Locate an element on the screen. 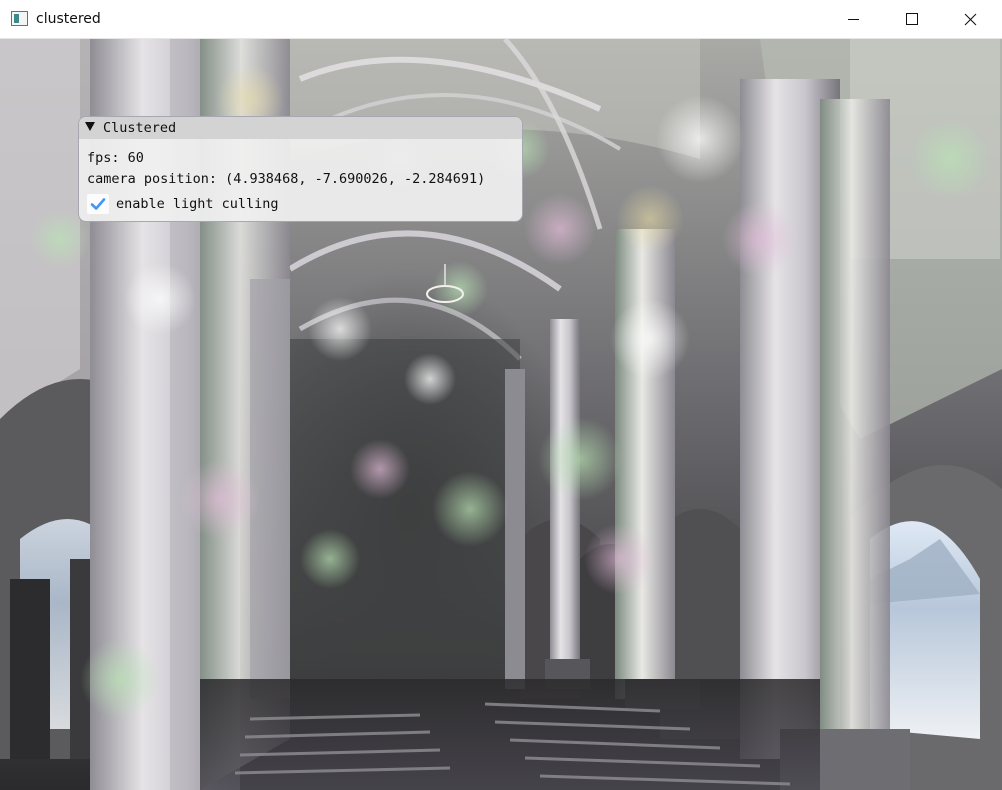  app-window-icon is located at coordinates (19, 18).